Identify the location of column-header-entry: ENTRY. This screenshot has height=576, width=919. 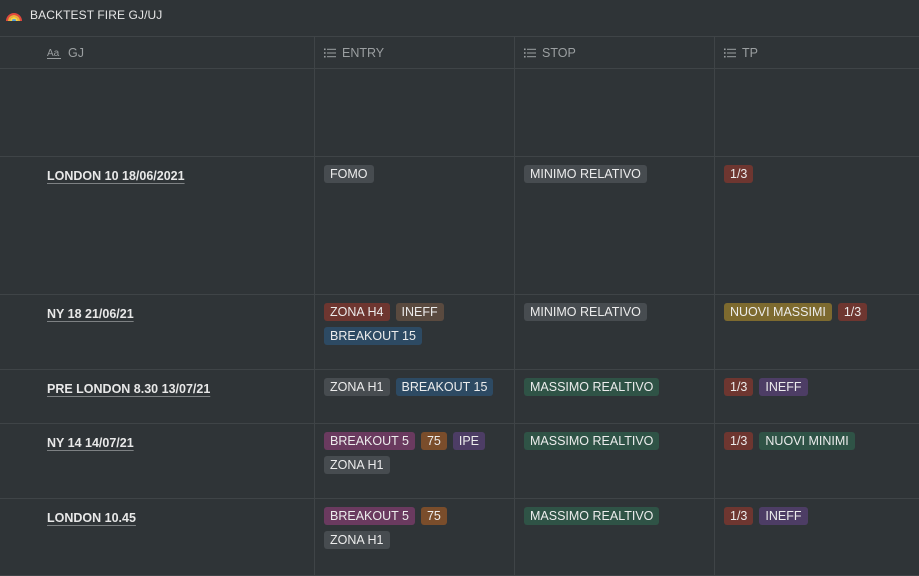
(354, 53).